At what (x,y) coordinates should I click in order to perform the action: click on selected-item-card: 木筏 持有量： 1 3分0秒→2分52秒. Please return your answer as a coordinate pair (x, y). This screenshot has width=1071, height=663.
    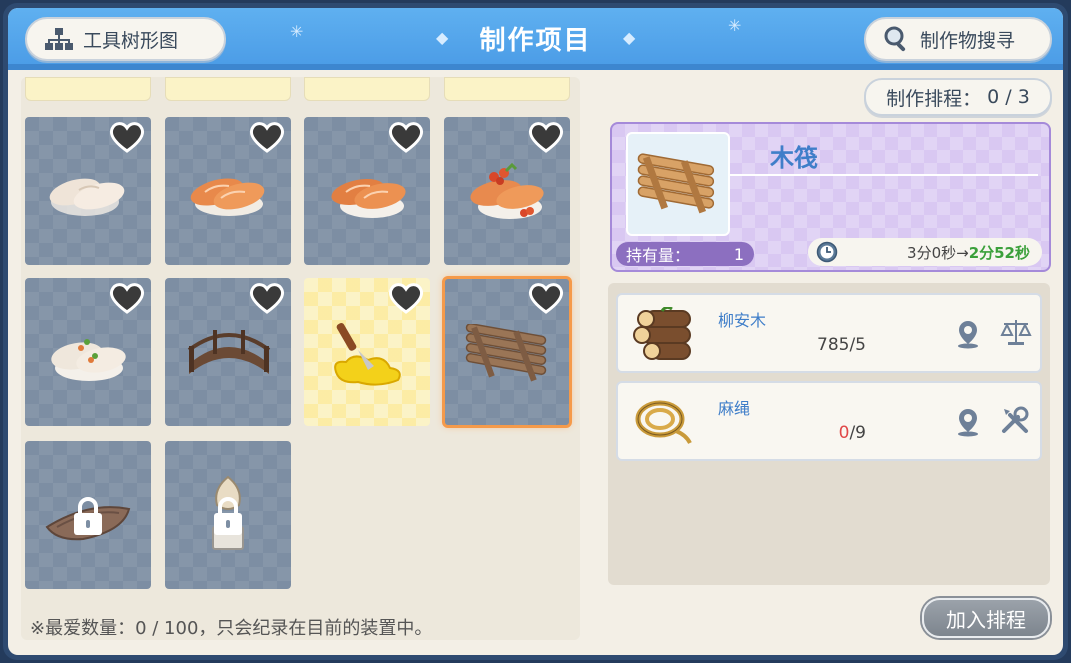
    Looking at the image, I should click on (830, 197).